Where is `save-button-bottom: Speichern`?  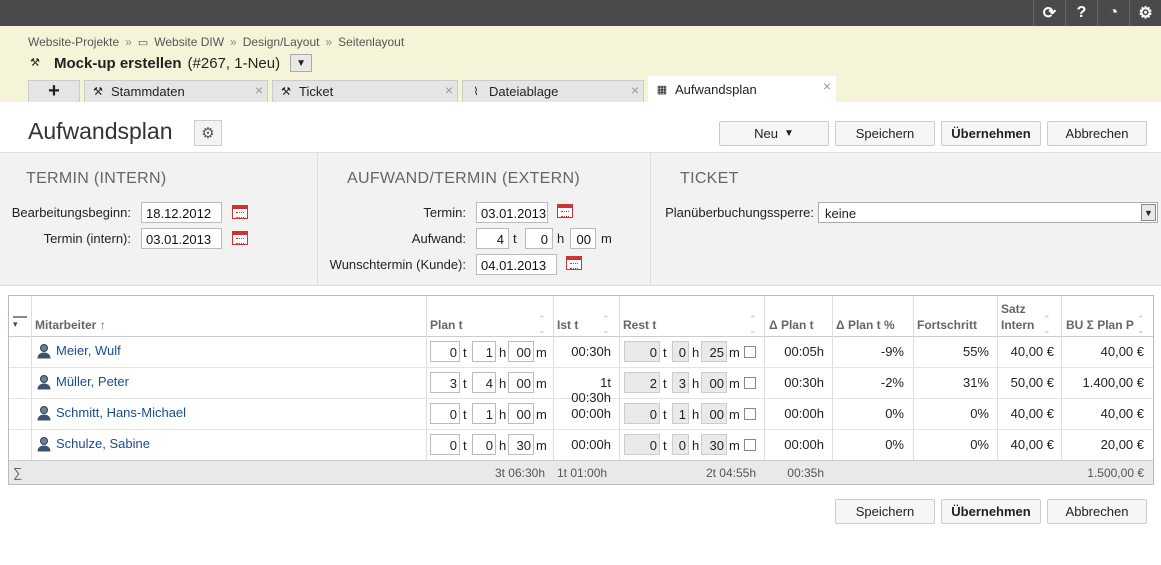
save-button-bottom: Speichern is located at coordinates (885, 511).